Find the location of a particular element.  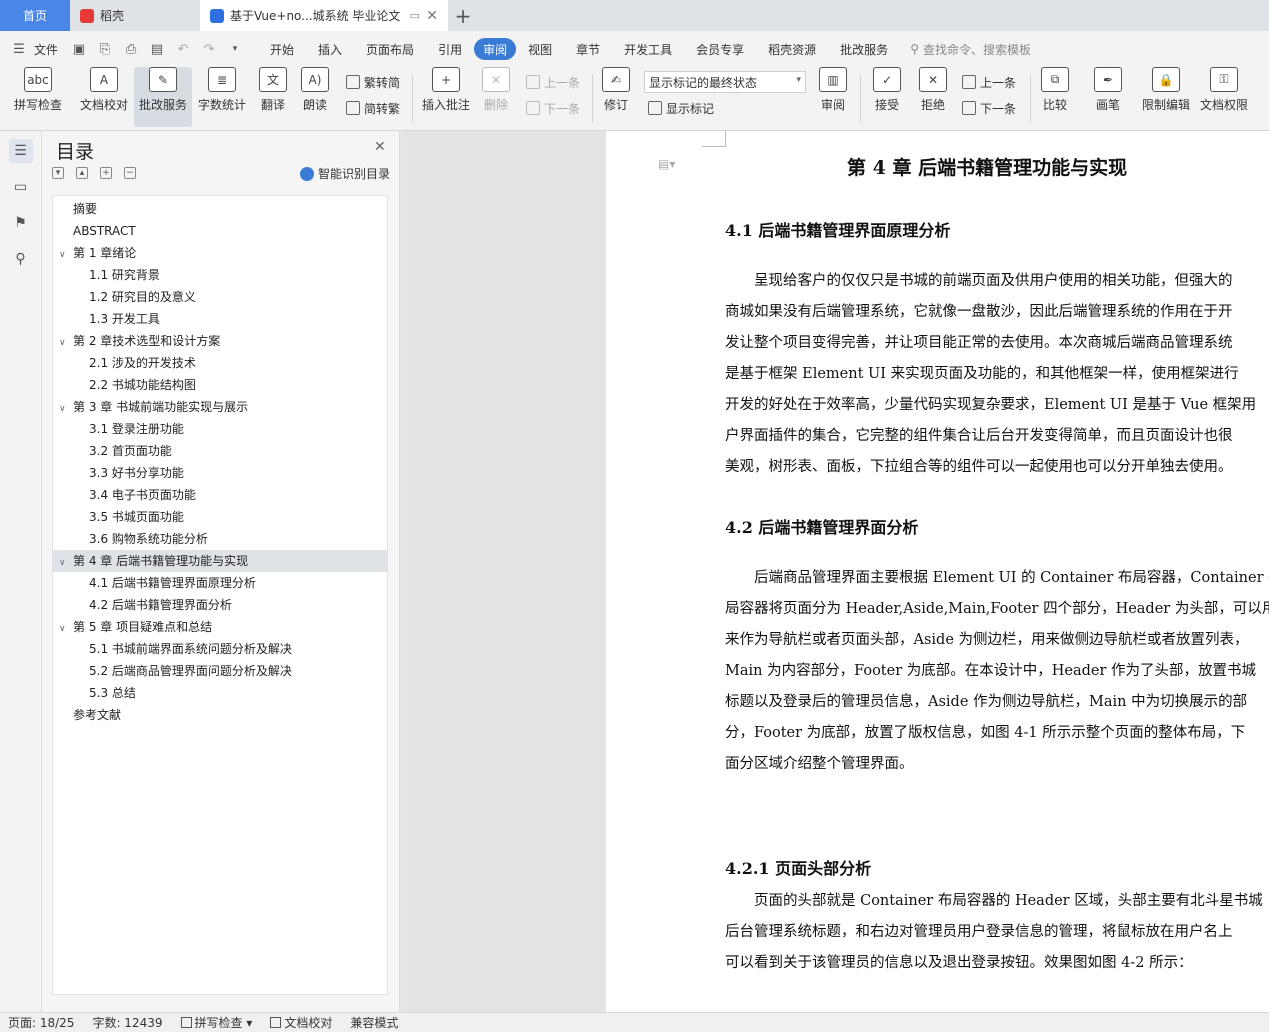

prev-change-button: 上一条 is located at coordinates (989, 82).